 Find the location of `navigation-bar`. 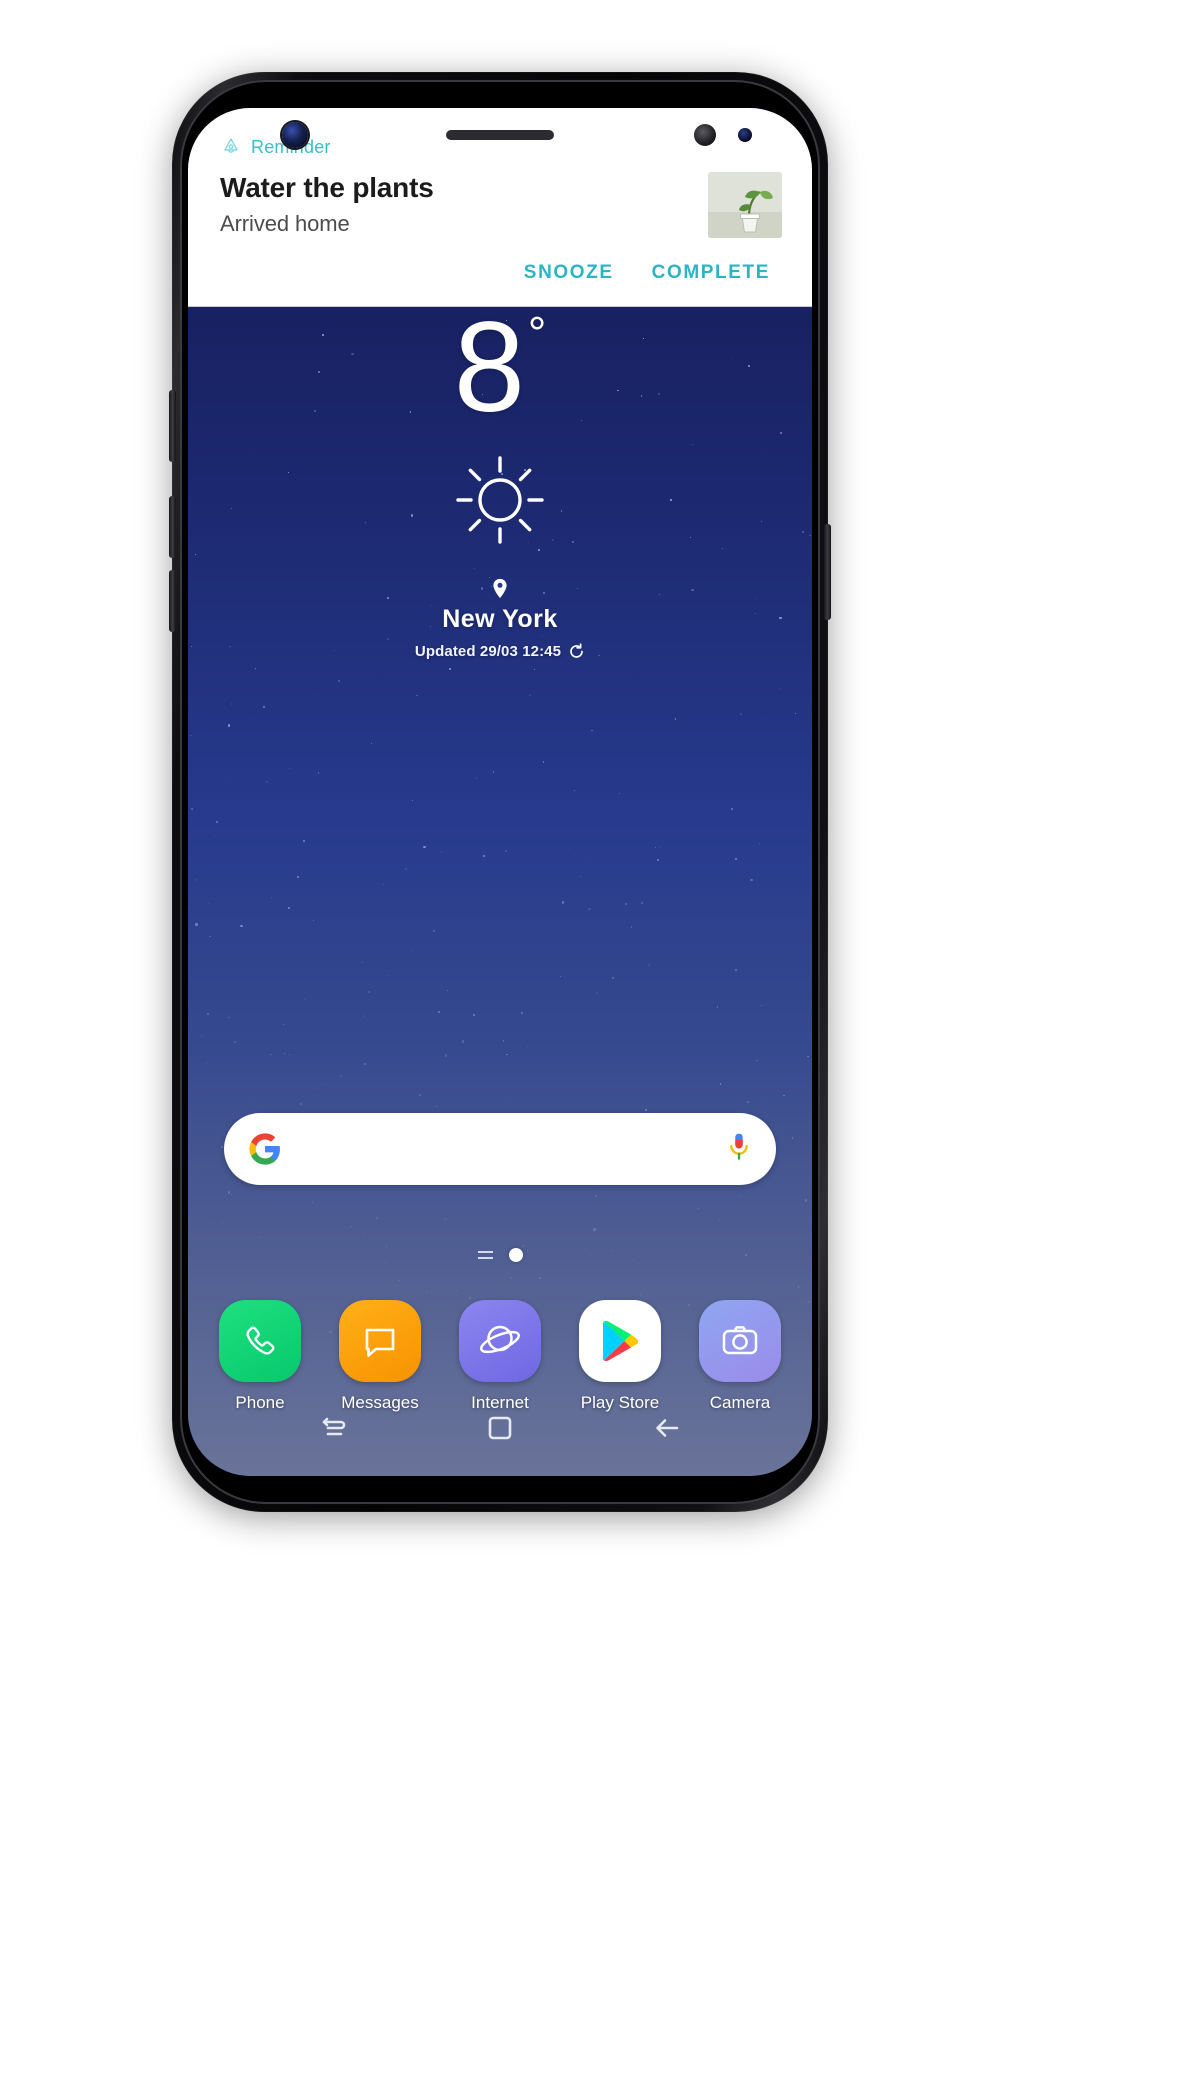

navigation-bar is located at coordinates (500, 1428).